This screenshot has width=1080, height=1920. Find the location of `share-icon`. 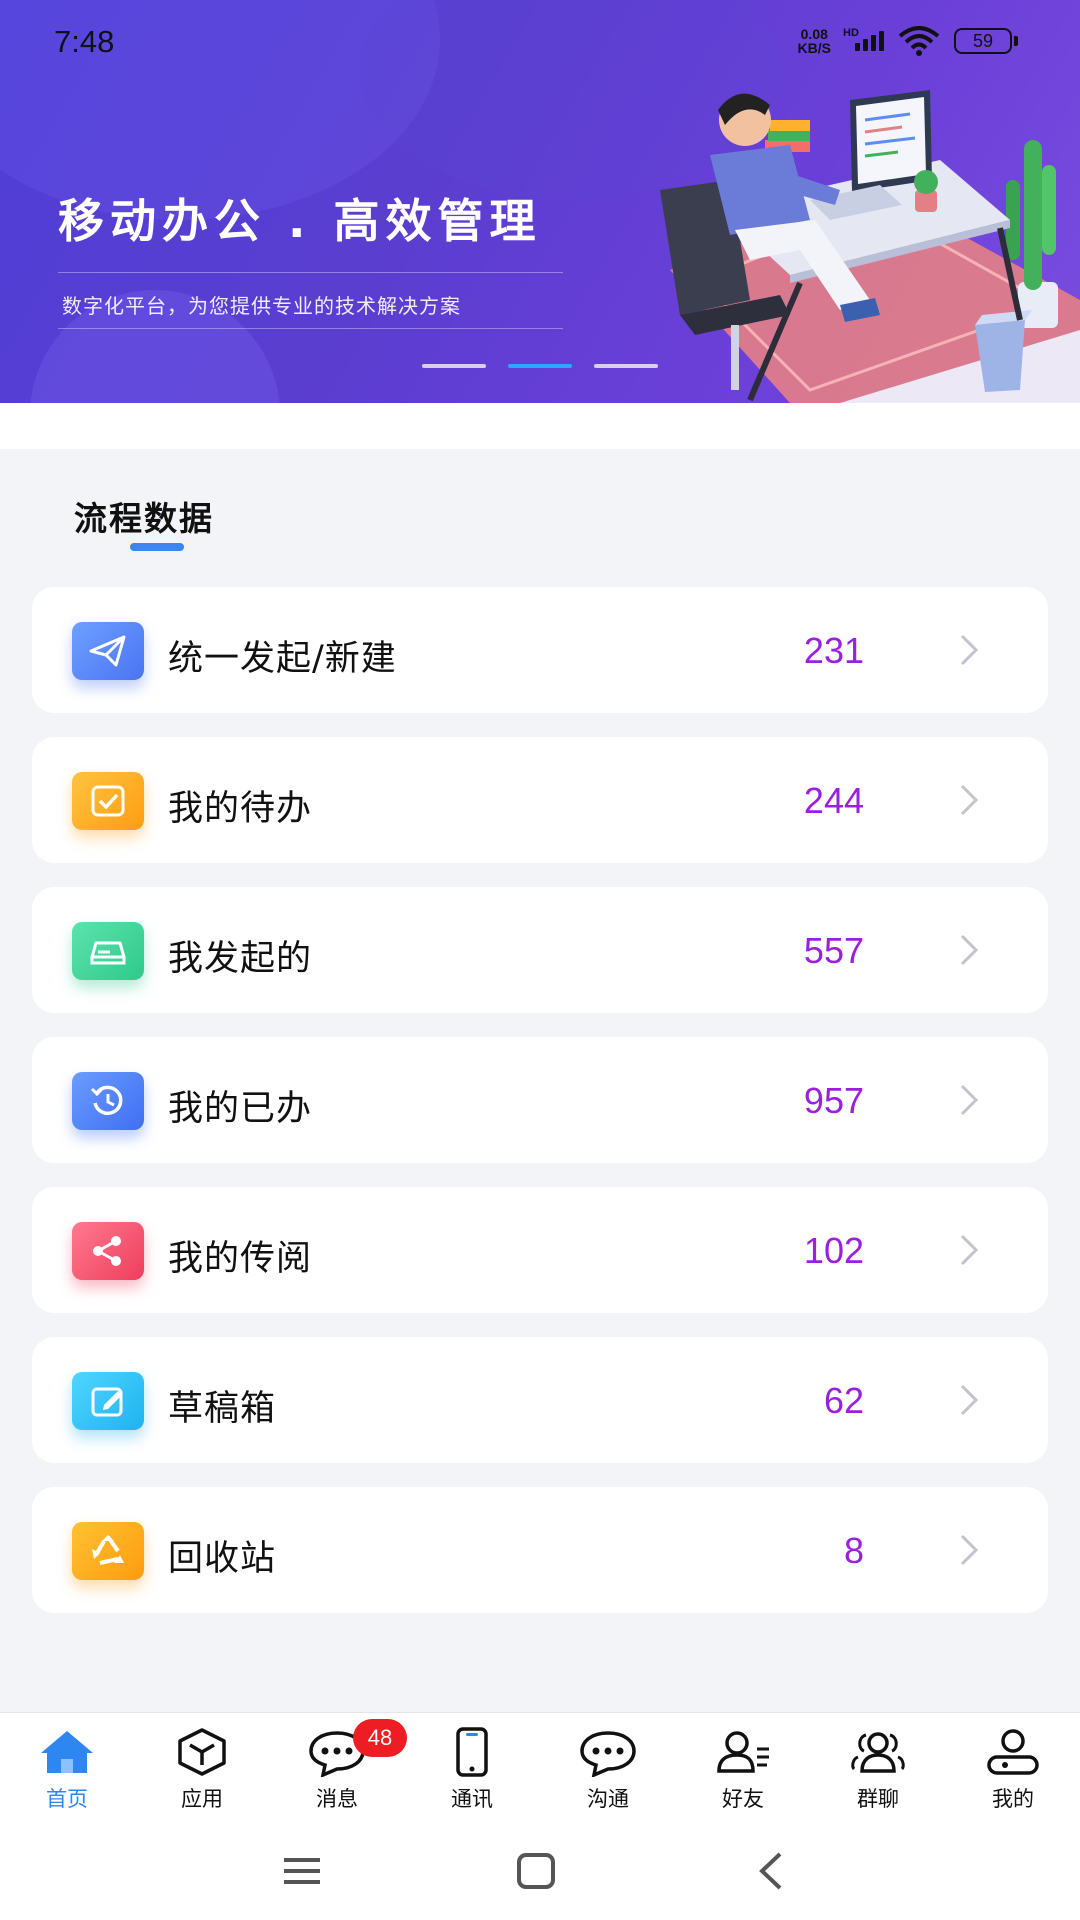

share-icon is located at coordinates (108, 1251).